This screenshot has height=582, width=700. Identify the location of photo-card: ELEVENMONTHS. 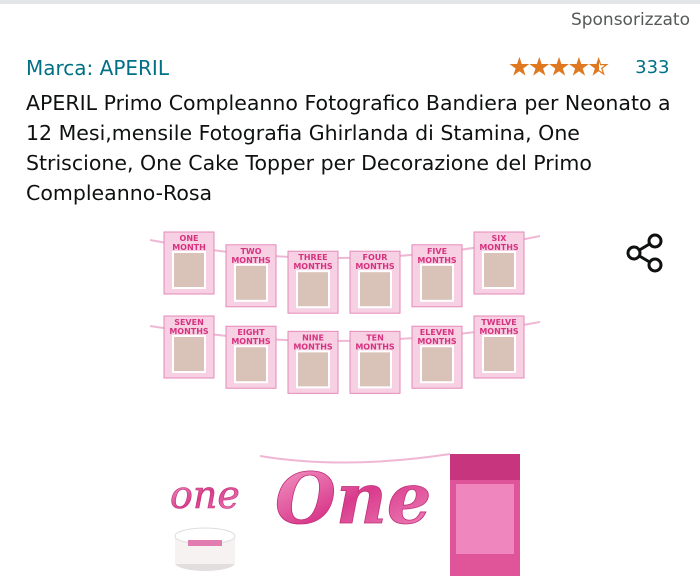
(437, 357).